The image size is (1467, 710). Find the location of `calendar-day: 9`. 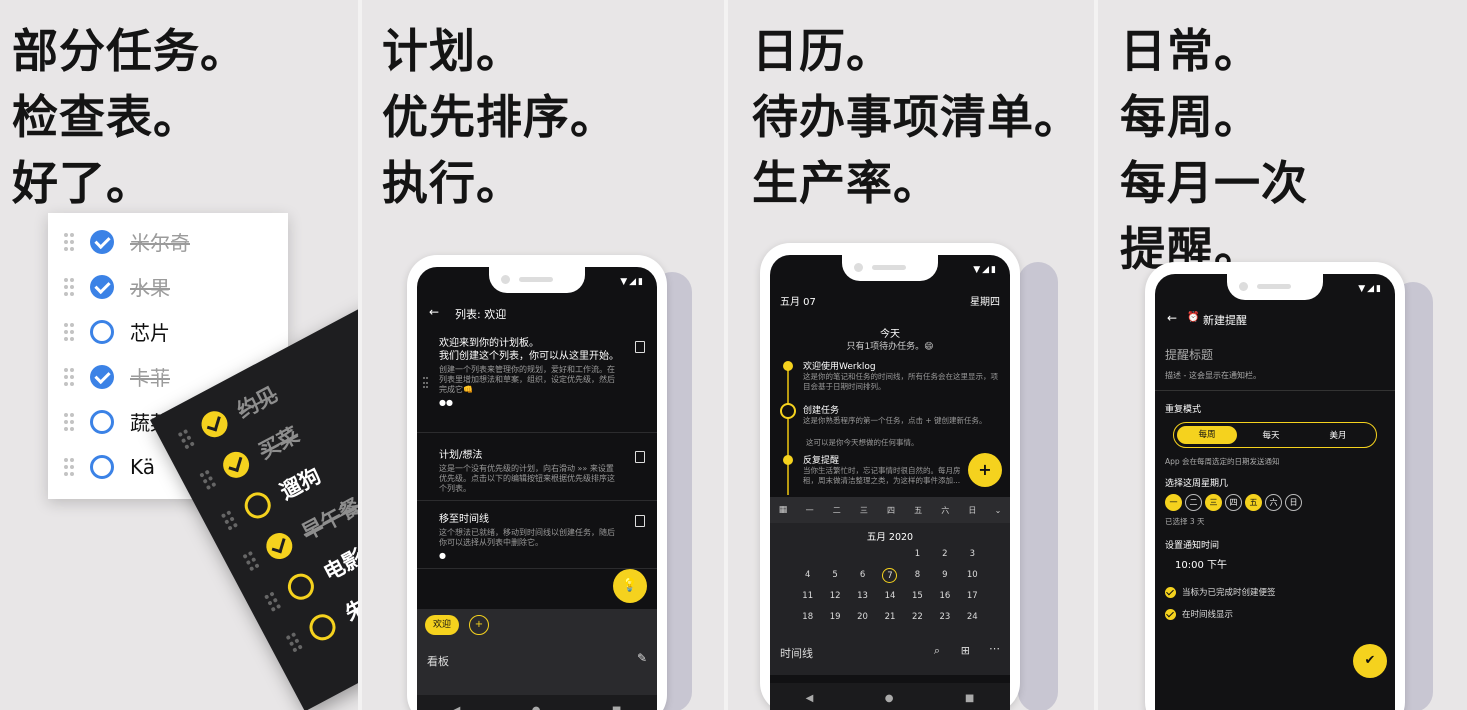

calendar-day: 9 is located at coordinates (944, 575).